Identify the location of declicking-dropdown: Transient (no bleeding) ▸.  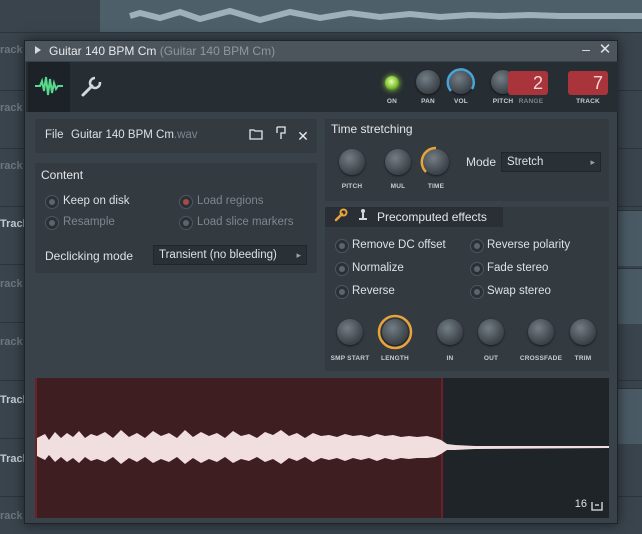
(230, 255).